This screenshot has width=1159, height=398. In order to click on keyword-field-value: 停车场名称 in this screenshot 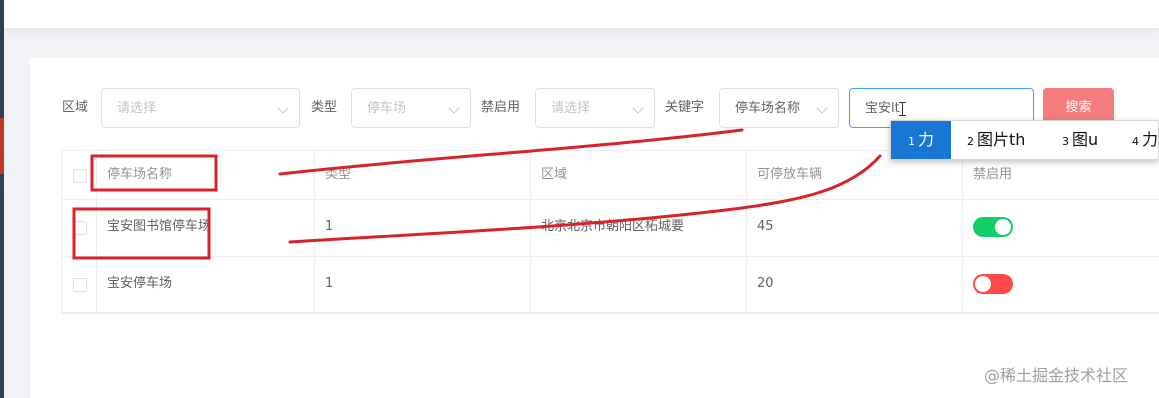, I will do `click(768, 108)`.